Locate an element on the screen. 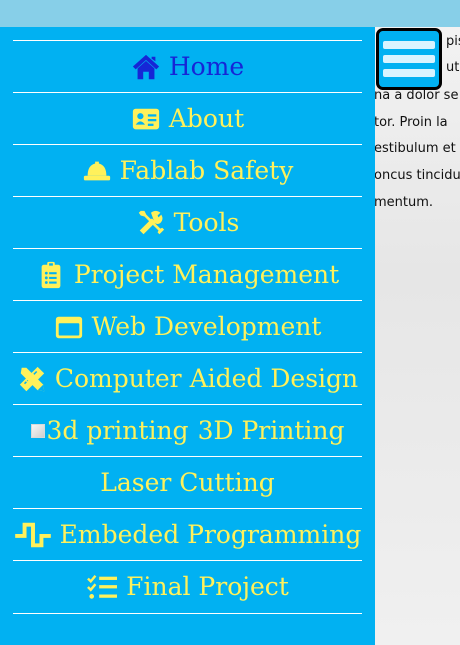 The height and width of the screenshot is (645, 460). background-text-line: tor. Proin la is located at coordinates (411, 122).